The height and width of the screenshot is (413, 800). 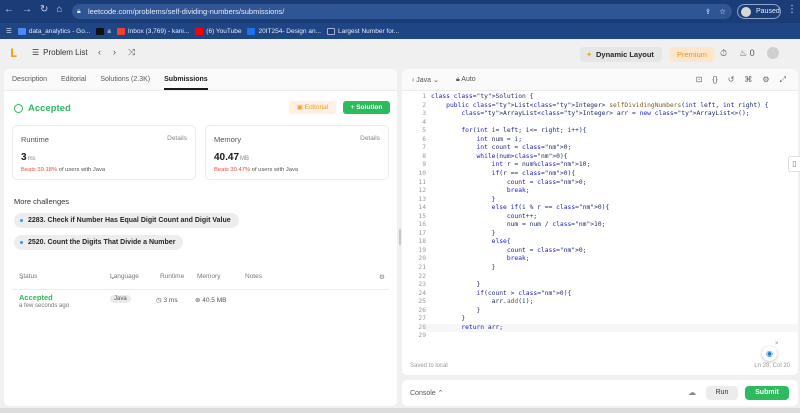 What do you see at coordinates (120, 31) in the screenshot?
I see `gmail-icon` at bounding box center [120, 31].